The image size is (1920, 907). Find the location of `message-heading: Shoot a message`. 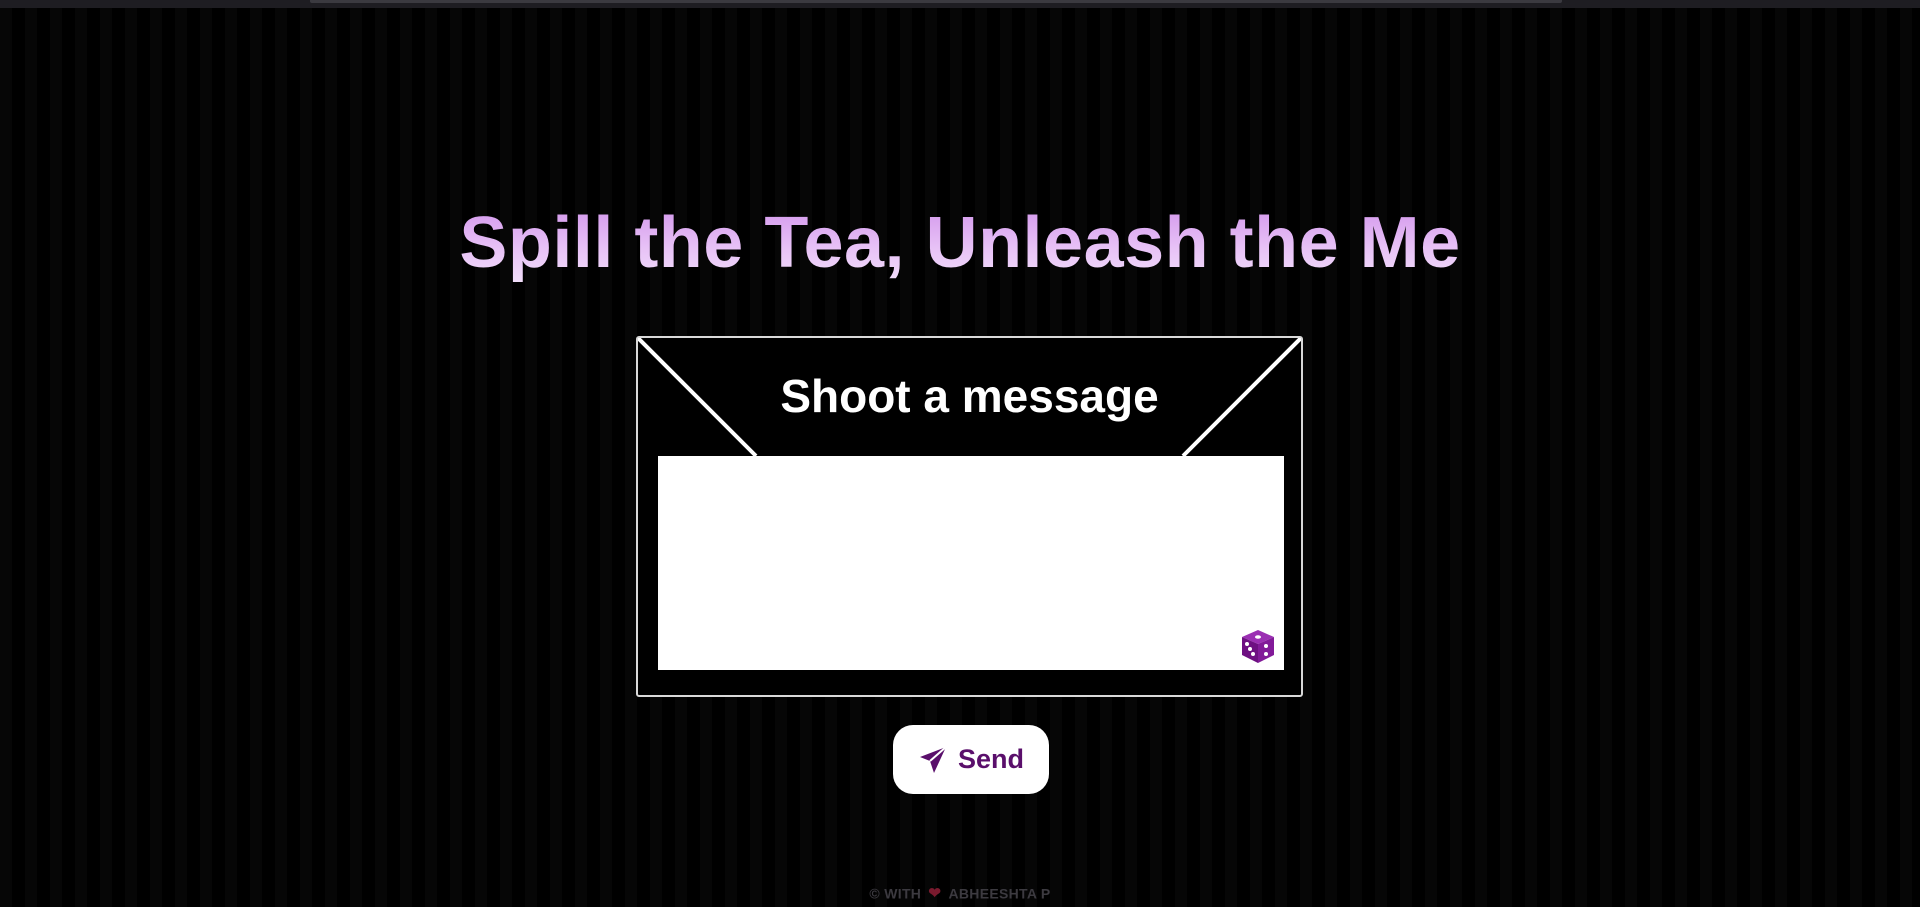

message-heading: Shoot a message is located at coordinates (969, 396).